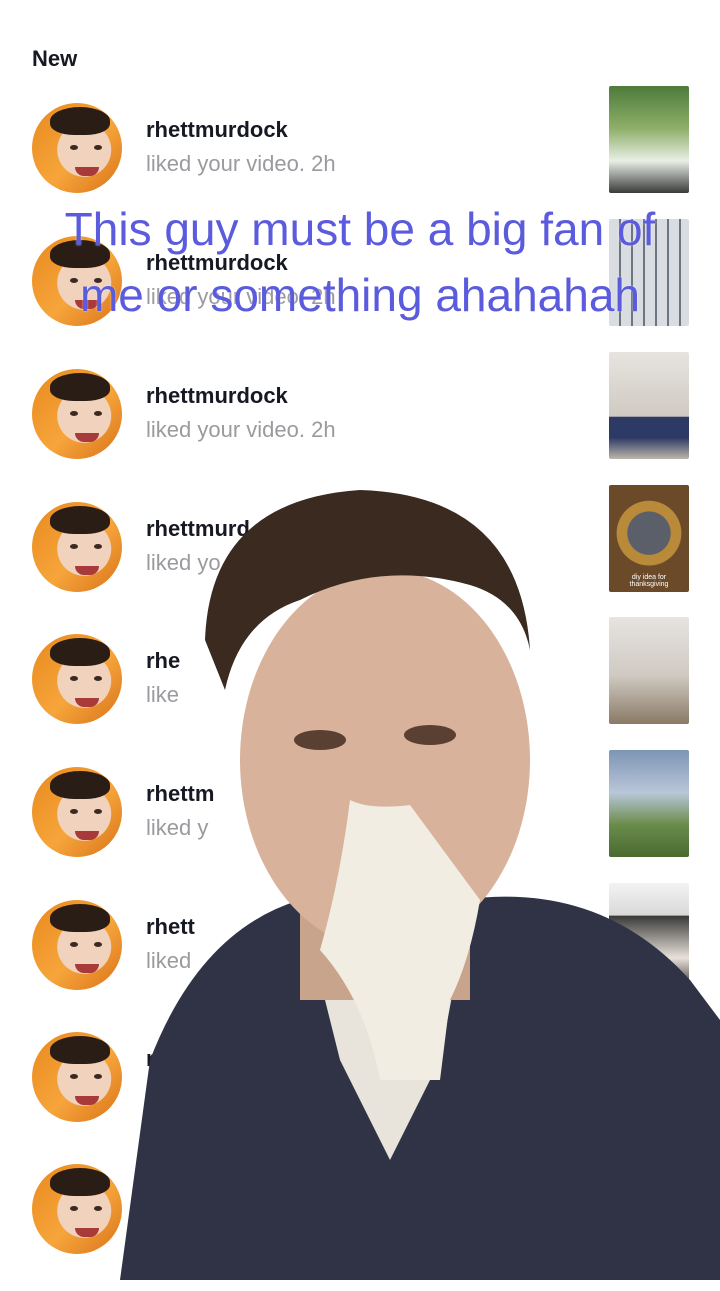 The width and height of the screenshot is (720, 1291). I want to click on activity-text: lik, so click(156, 1092).